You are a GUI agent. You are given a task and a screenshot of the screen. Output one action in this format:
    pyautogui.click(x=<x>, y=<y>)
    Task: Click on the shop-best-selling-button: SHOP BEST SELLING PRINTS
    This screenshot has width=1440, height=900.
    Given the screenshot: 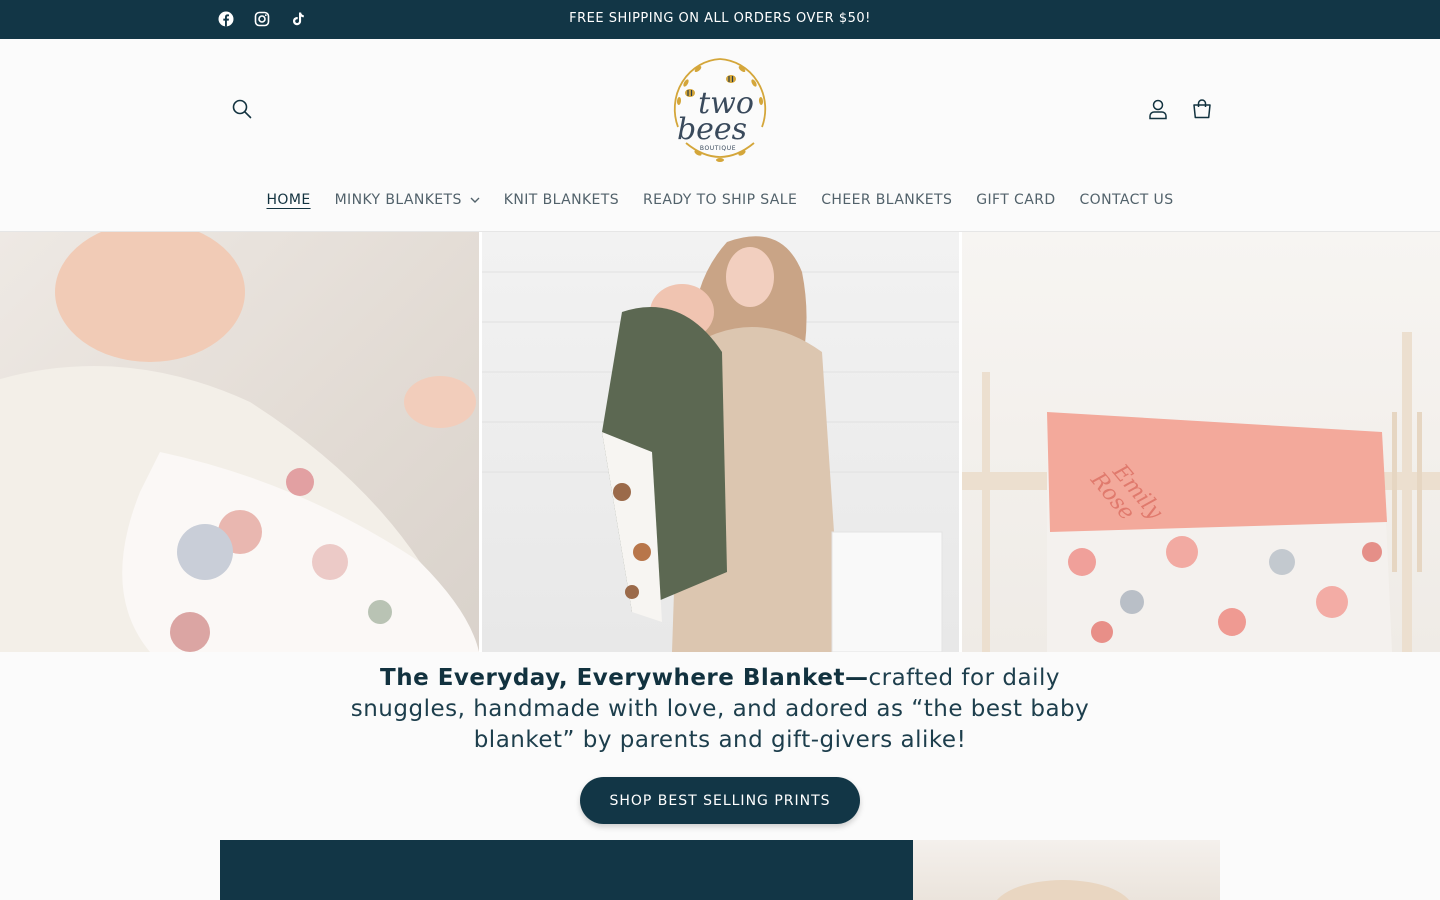 What is the action you would take?
    pyautogui.click(x=720, y=800)
    